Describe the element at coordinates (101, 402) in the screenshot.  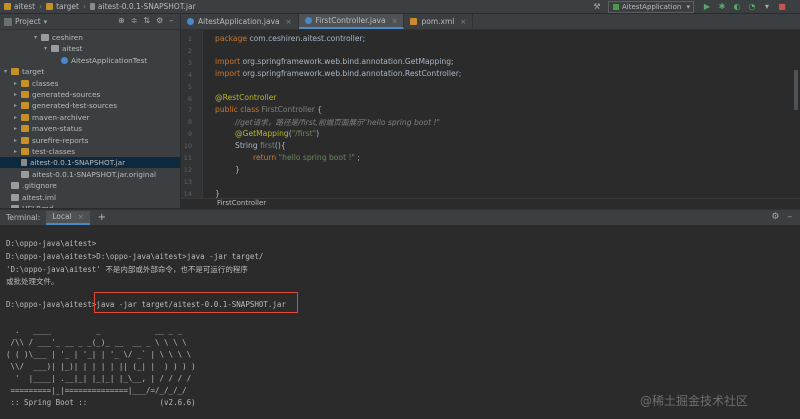
I see `terminal-line: :: Spring Boot :: (v2.6.6)` at that location.